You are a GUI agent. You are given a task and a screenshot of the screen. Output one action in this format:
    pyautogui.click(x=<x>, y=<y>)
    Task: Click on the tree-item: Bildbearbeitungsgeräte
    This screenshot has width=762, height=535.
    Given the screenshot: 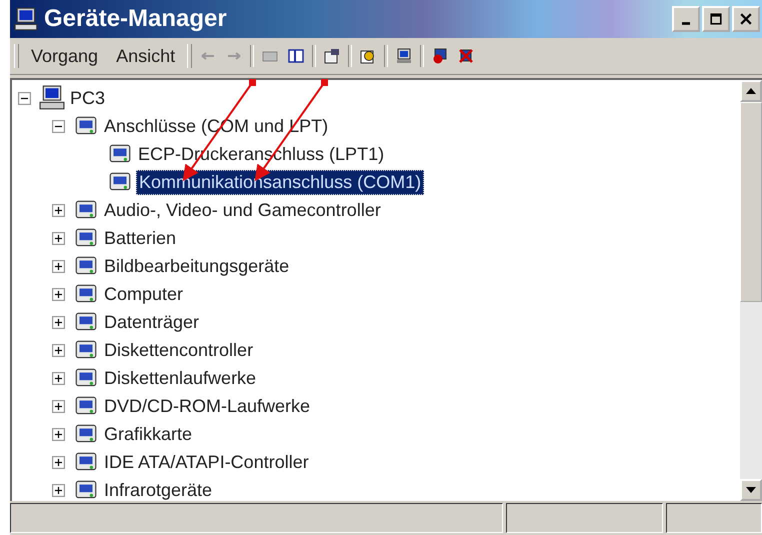 What is the action you would take?
    pyautogui.click(x=197, y=266)
    